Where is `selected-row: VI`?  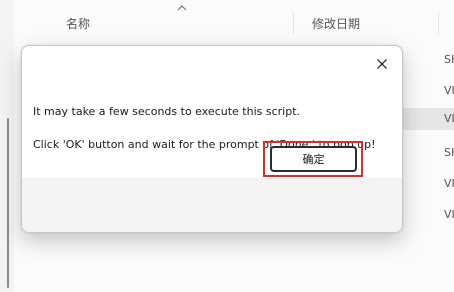
selected-row: VI is located at coordinates (427, 119).